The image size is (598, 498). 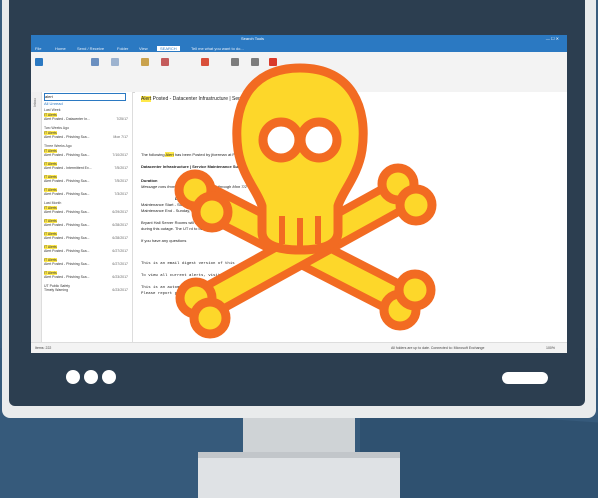 What do you see at coordinates (175, 288) in the screenshot?
I see `body-line: This is an automated message` at bounding box center [175, 288].